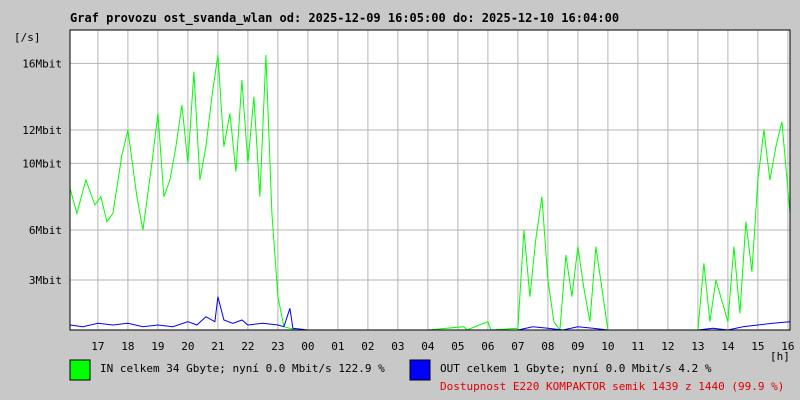  What do you see at coordinates (420, 370) in the screenshot?
I see `legend-swatch-out` at bounding box center [420, 370].